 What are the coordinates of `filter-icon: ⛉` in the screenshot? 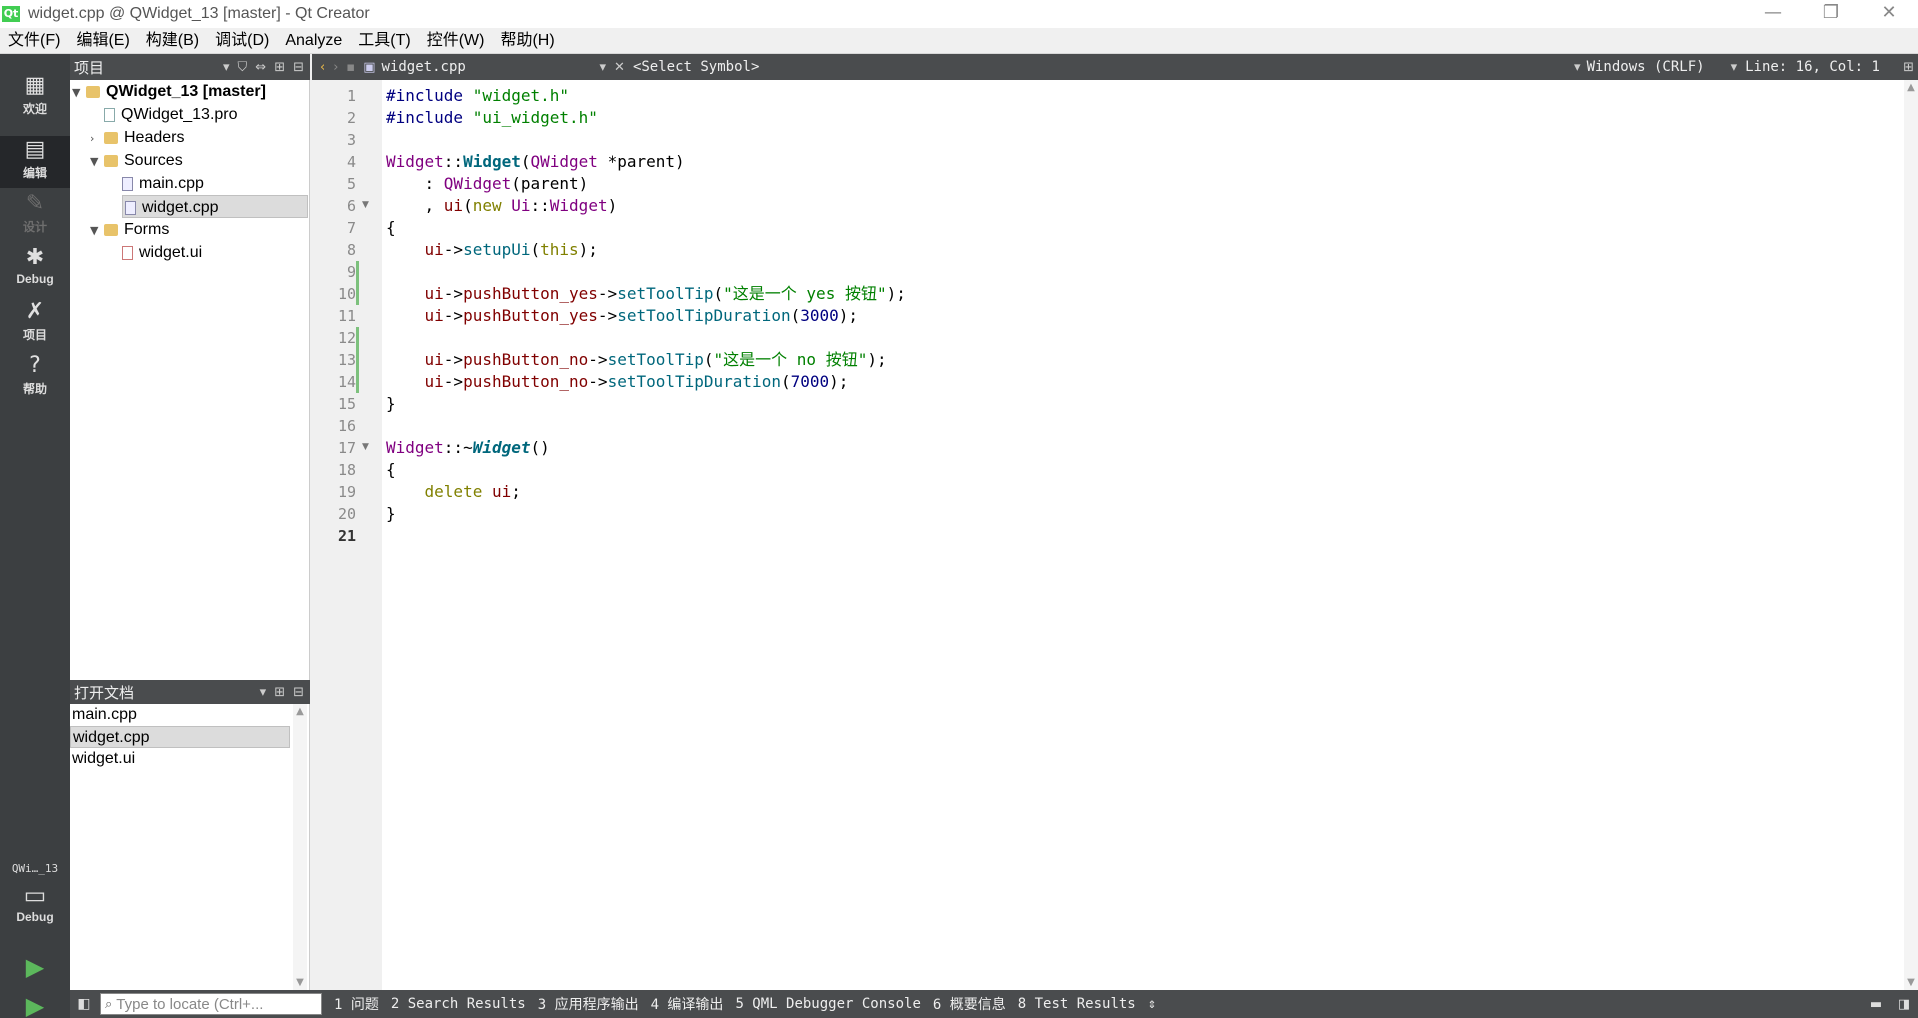 It's located at (243, 67).